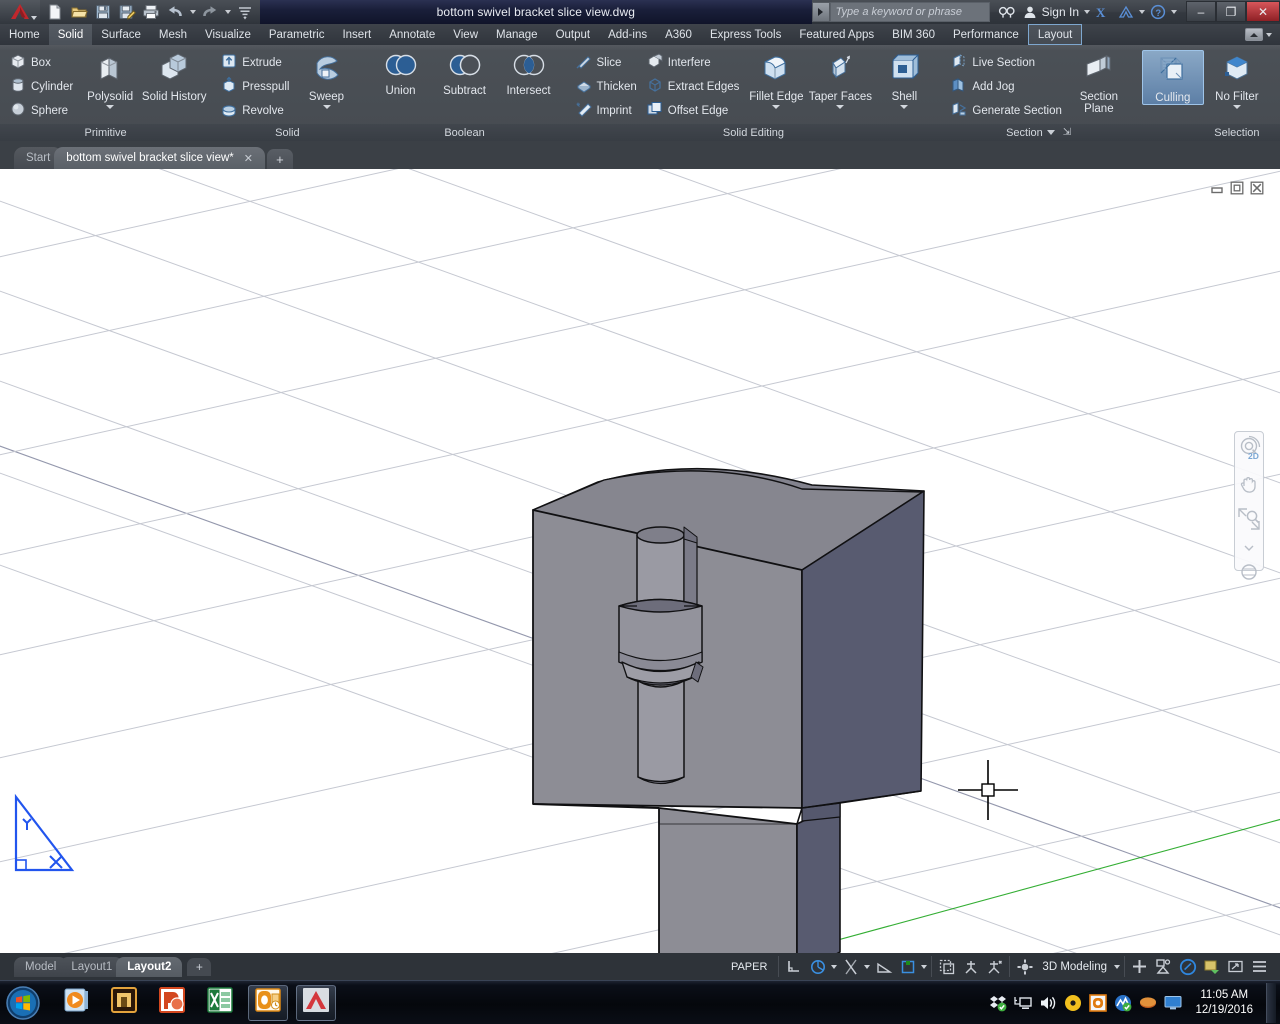 The width and height of the screenshot is (1280, 1024). Describe the element at coordinates (149, 966) in the screenshot. I see `layout-tab-layout2: Layout2` at that location.